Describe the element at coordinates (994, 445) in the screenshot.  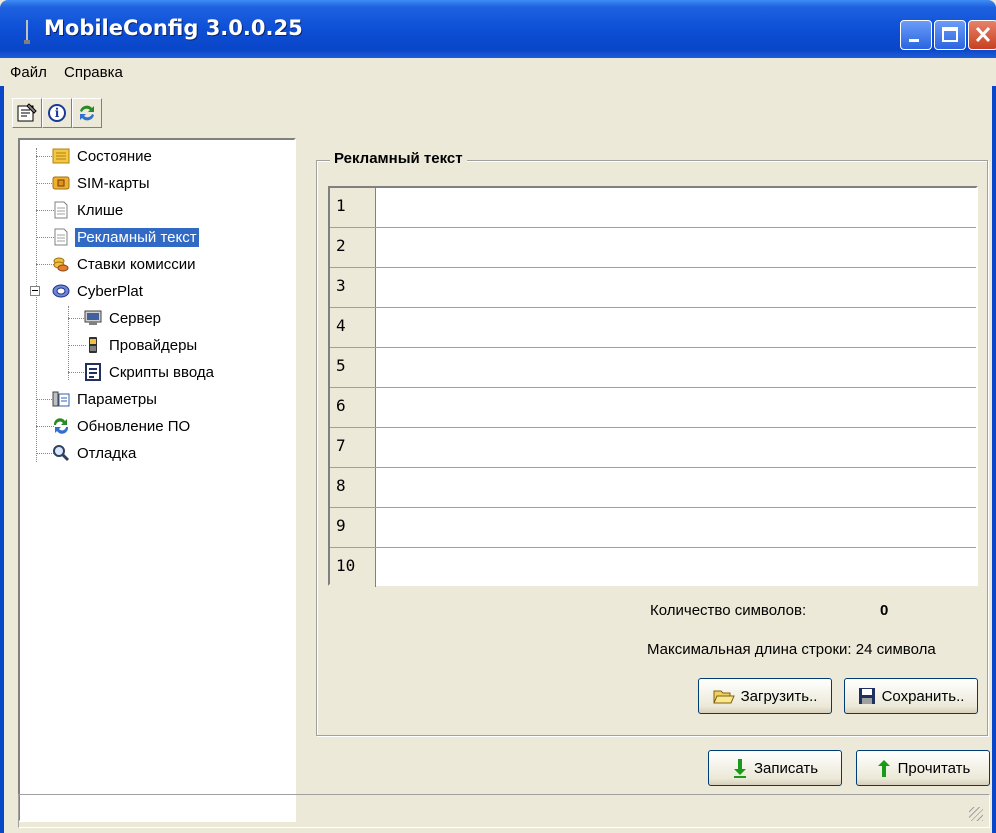
I see `window-frame-right` at that location.